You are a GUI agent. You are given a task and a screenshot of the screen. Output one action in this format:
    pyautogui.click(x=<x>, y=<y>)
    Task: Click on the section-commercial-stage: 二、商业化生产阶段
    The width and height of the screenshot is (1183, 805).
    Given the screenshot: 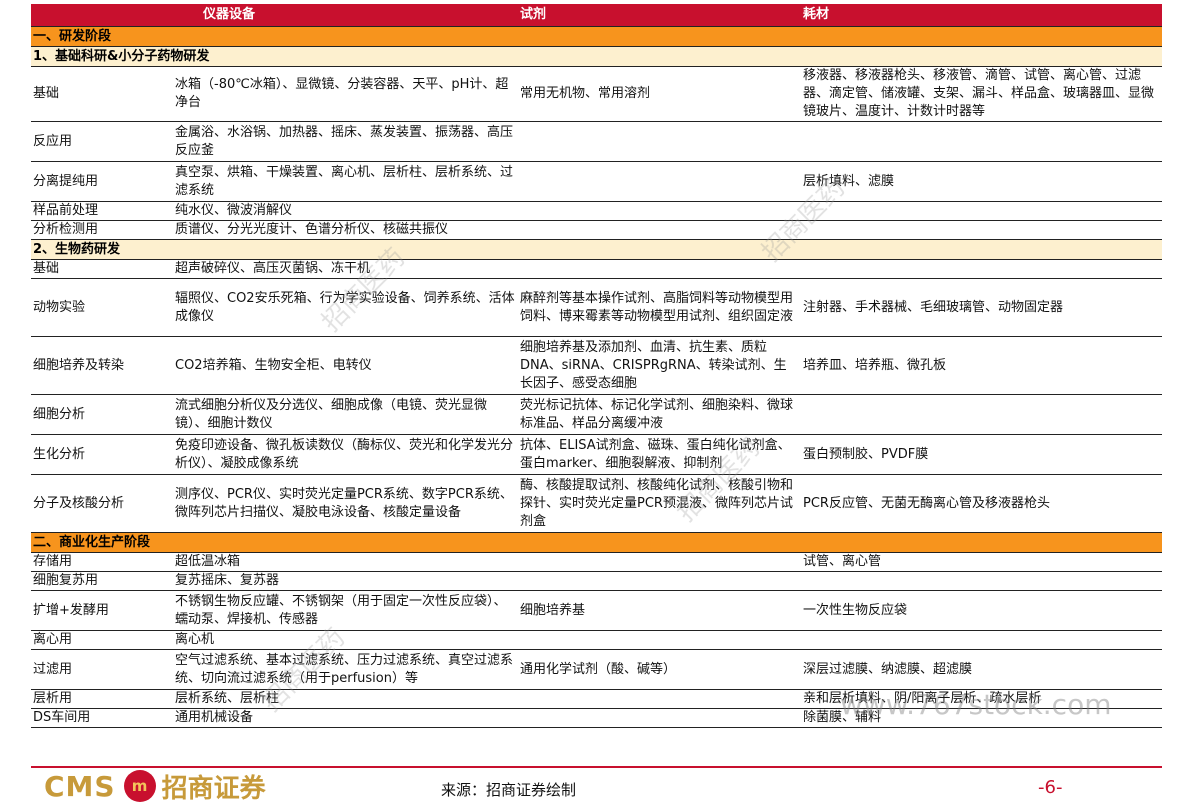 What is the action you would take?
    pyautogui.click(x=596, y=542)
    